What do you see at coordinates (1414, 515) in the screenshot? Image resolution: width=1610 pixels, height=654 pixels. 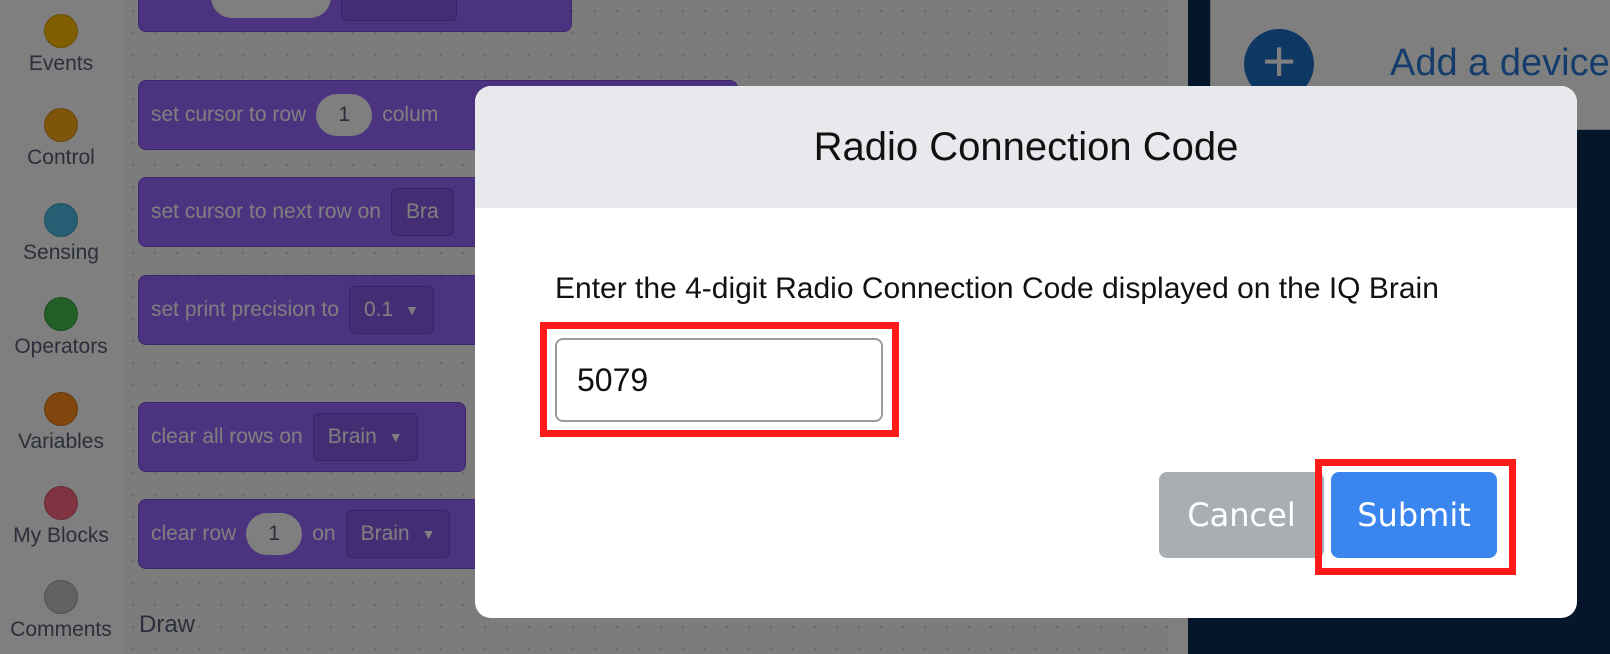 I see `submit-button: Submit` at bounding box center [1414, 515].